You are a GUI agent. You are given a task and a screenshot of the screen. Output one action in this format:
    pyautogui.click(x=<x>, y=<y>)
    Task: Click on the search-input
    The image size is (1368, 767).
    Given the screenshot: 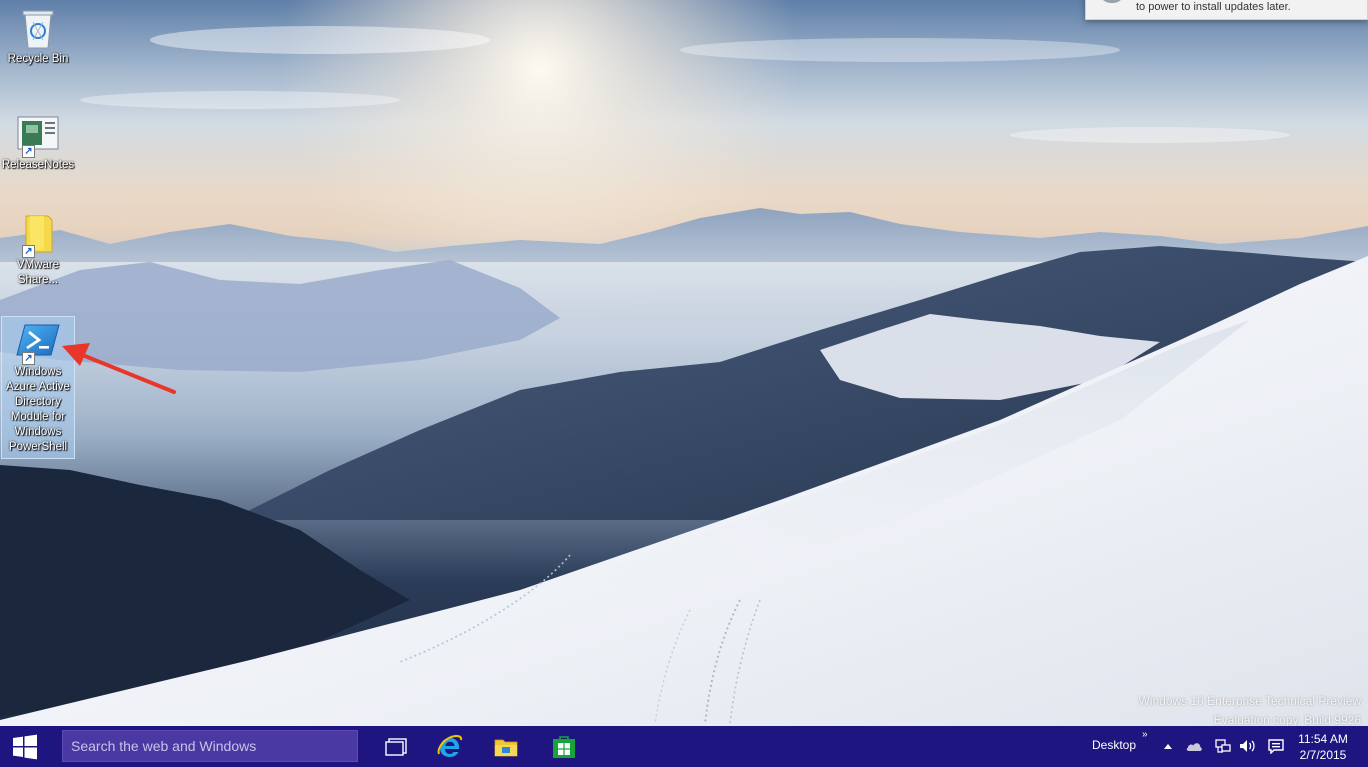 What is the action you would take?
    pyautogui.click(x=210, y=746)
    